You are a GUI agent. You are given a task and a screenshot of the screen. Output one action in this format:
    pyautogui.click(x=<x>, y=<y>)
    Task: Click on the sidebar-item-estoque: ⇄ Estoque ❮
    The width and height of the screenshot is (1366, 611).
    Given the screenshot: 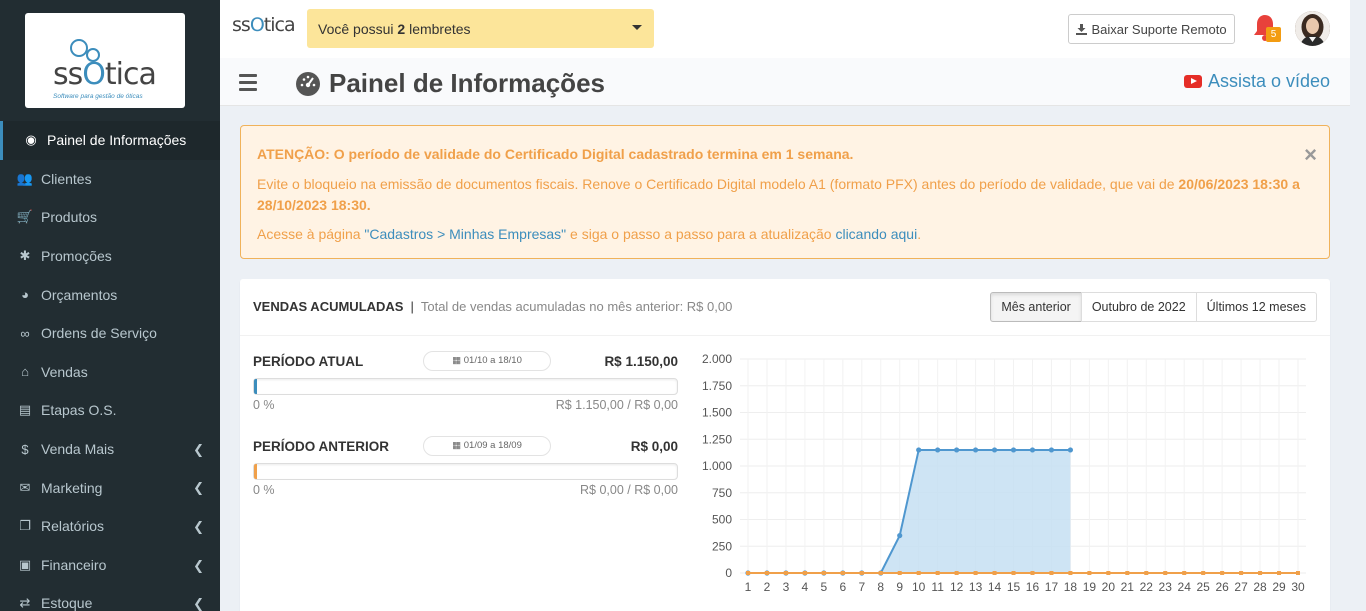 What is the action you would take?
    pyautogui.click(x=110, y=597)
    